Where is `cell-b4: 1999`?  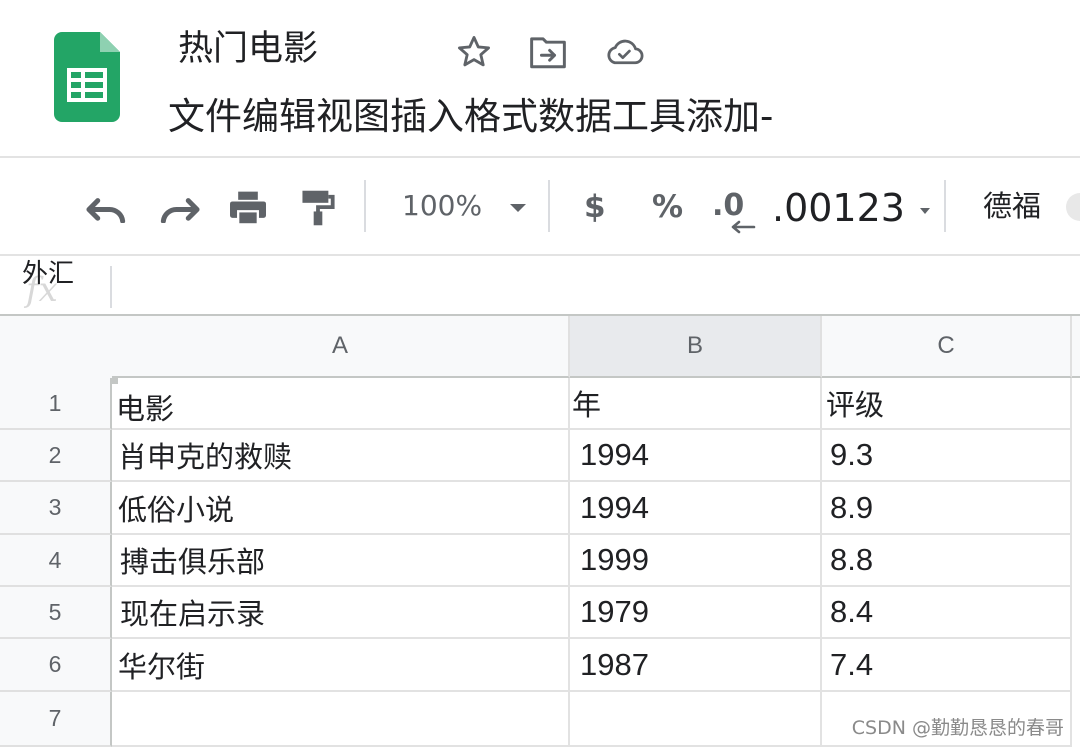
cell-b4: 1999 is located at coordinates (696, 561).